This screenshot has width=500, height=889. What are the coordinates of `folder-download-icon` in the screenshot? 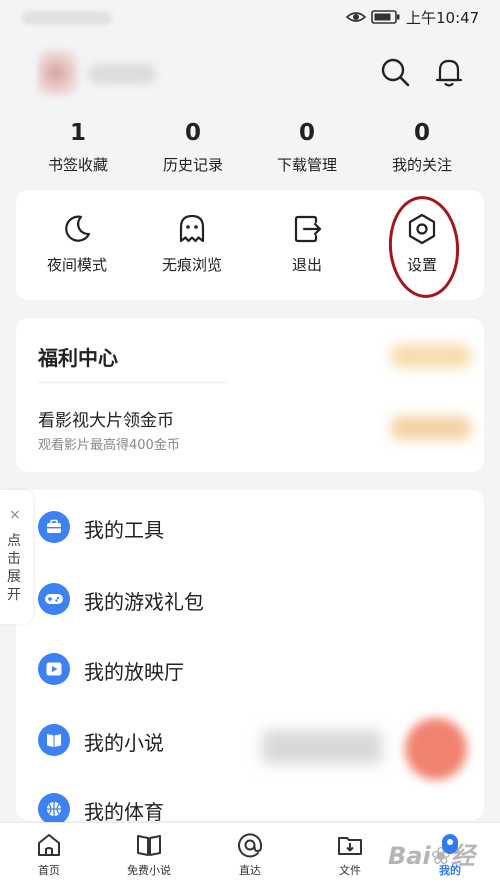 It's located at (350, 846).